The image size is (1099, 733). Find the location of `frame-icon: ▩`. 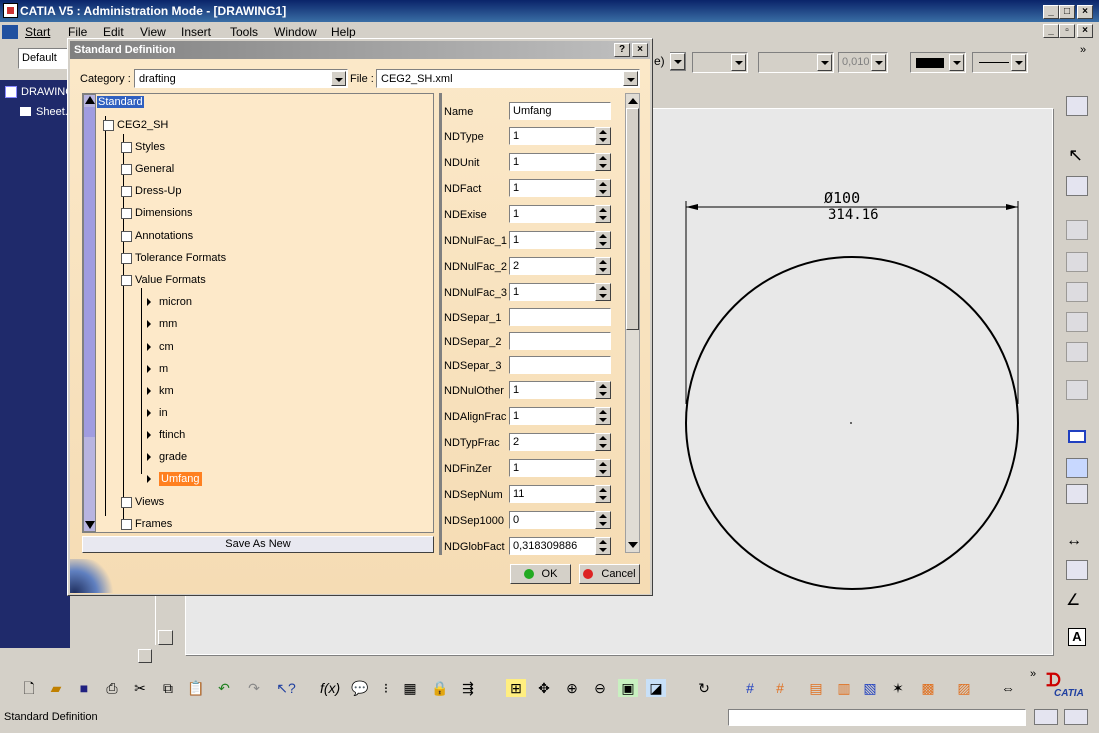

frame-icon: ▩ is located at coordinates (928, 688).